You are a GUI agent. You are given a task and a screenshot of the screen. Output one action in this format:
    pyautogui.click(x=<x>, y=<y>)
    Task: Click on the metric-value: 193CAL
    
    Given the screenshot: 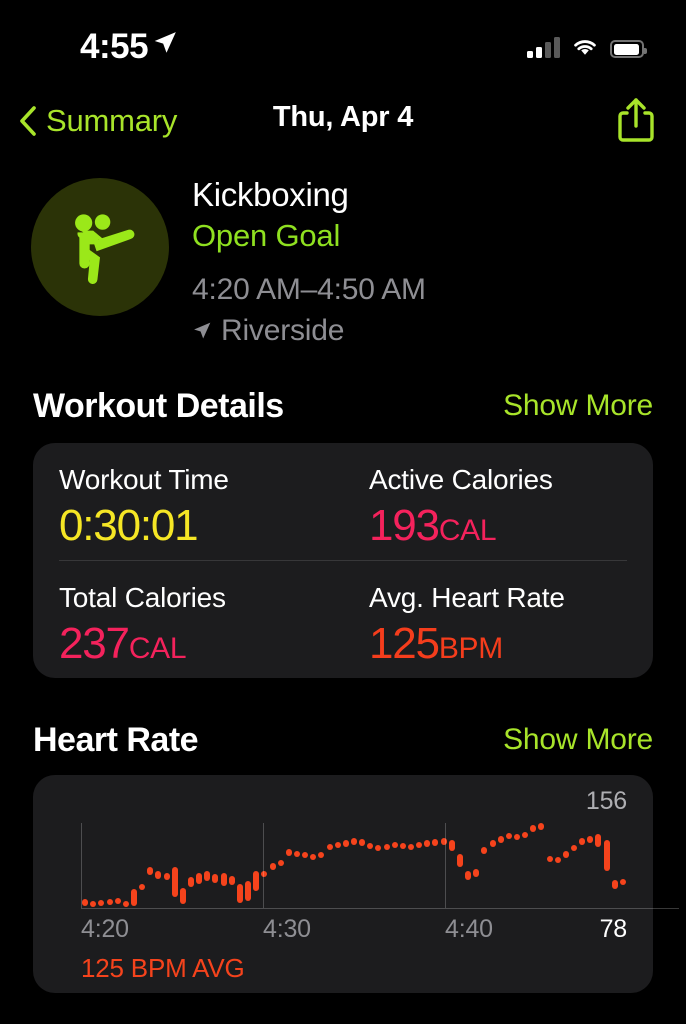 What is the action you would take?
    pyautogui.click(x=433, y=525)
    